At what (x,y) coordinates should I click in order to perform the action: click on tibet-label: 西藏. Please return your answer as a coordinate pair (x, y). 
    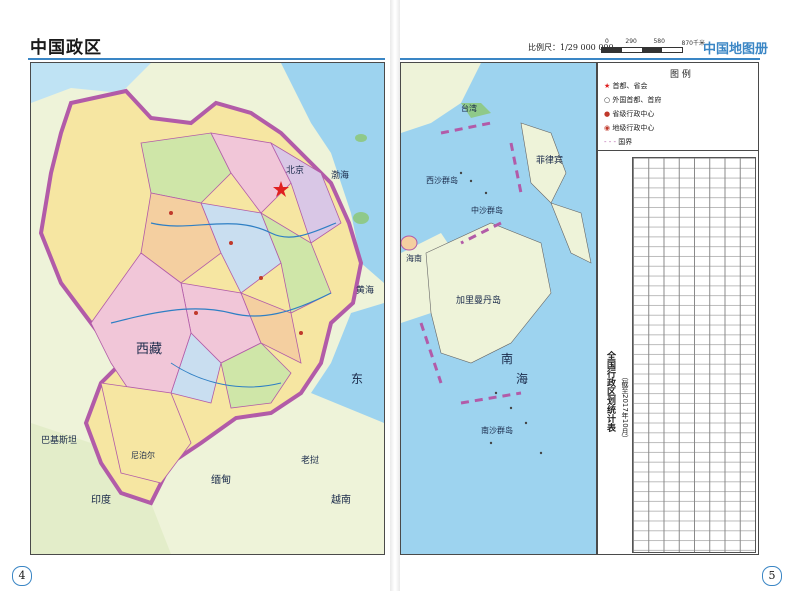
    Looking at the image, I should click on (149, 349).